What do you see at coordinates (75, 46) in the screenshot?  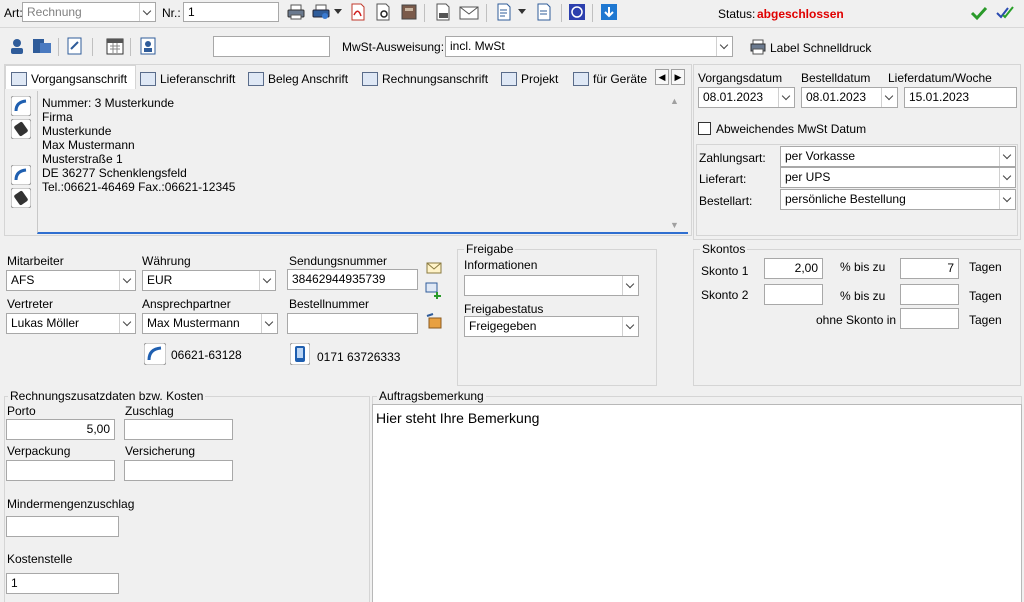 I see `edit-document-icon` at bounding box center [75, 46].